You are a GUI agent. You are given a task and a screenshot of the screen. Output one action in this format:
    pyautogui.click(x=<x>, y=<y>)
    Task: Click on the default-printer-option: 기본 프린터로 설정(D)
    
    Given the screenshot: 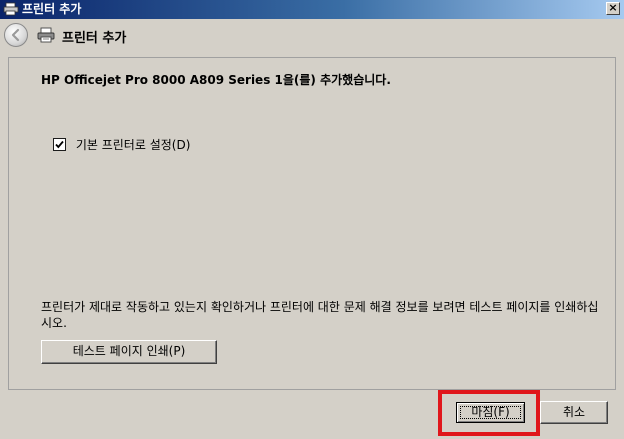 What is the action you would take?
    pyautogui.click(x=122, y=144)
    